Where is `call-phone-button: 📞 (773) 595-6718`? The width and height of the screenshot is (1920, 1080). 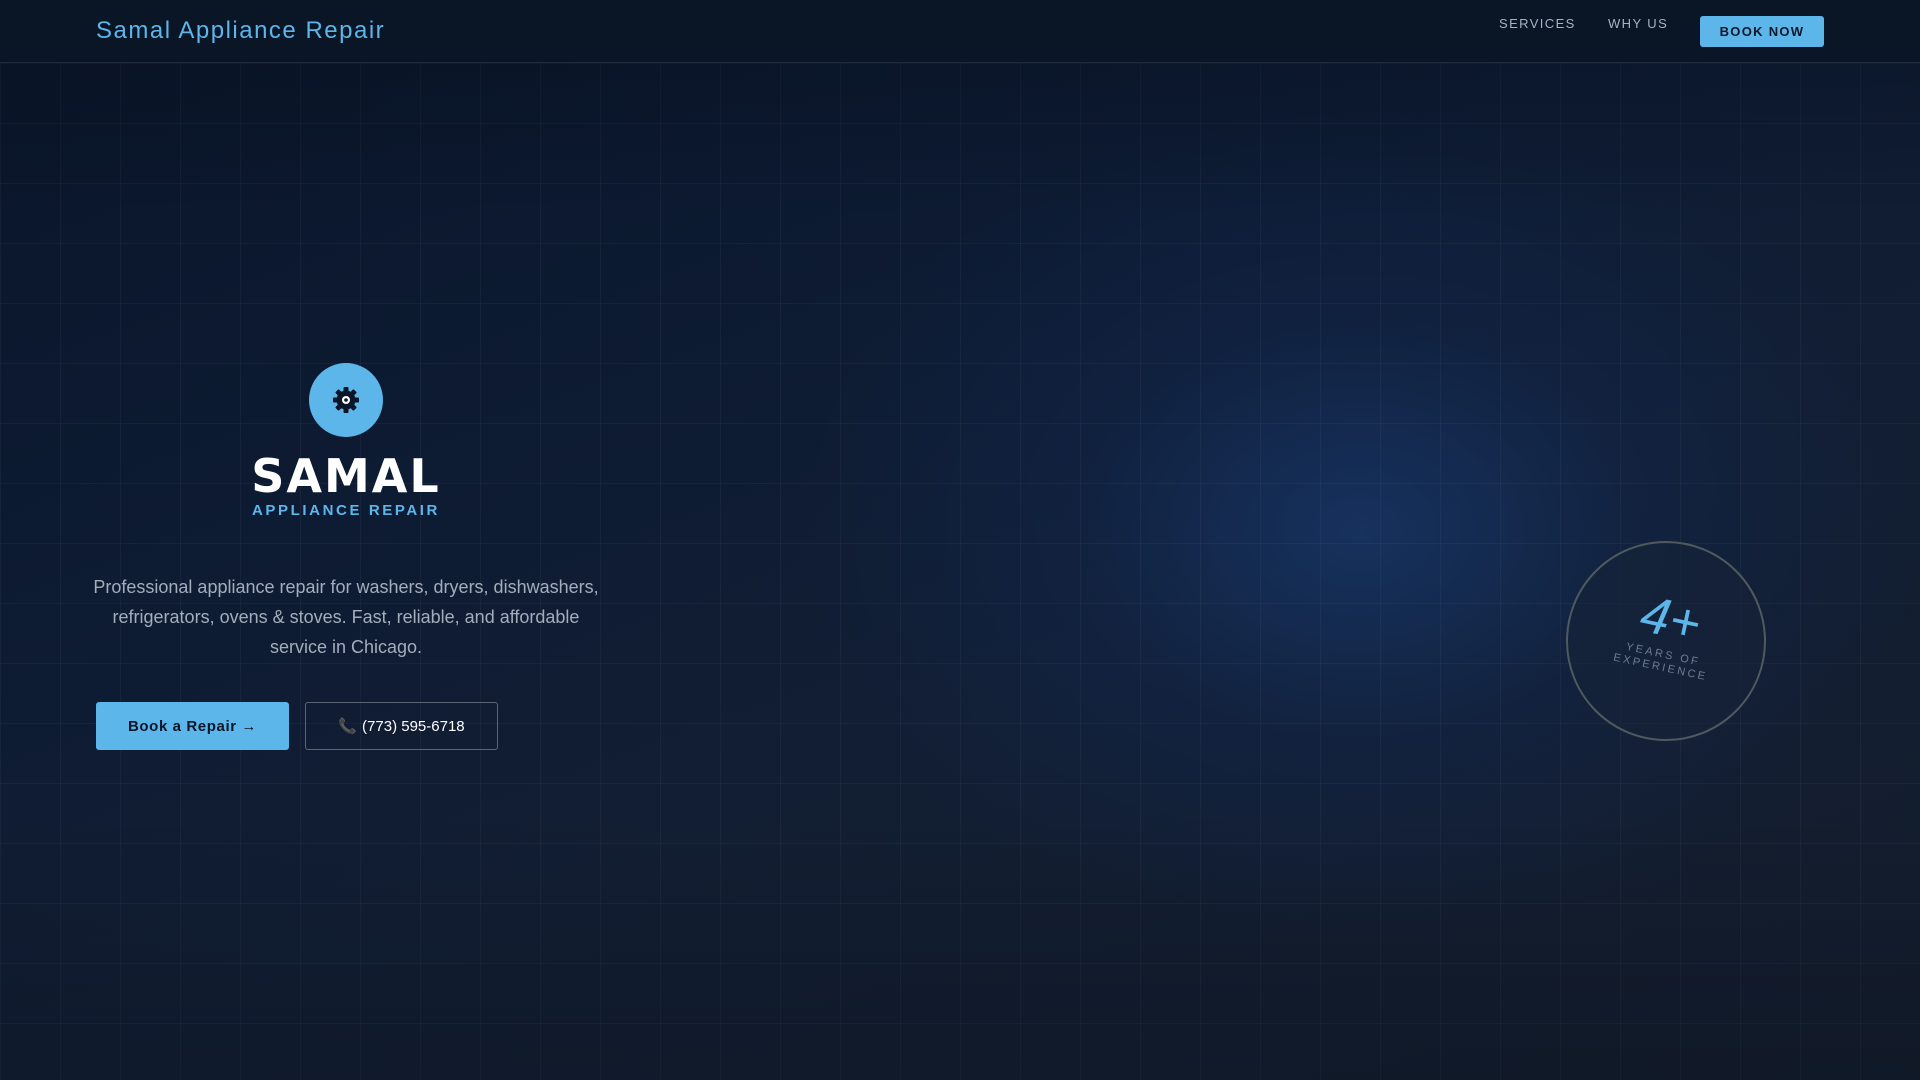 call-phone-button: 📞 (773) 595-6718 is located at coordinates (401, 726).